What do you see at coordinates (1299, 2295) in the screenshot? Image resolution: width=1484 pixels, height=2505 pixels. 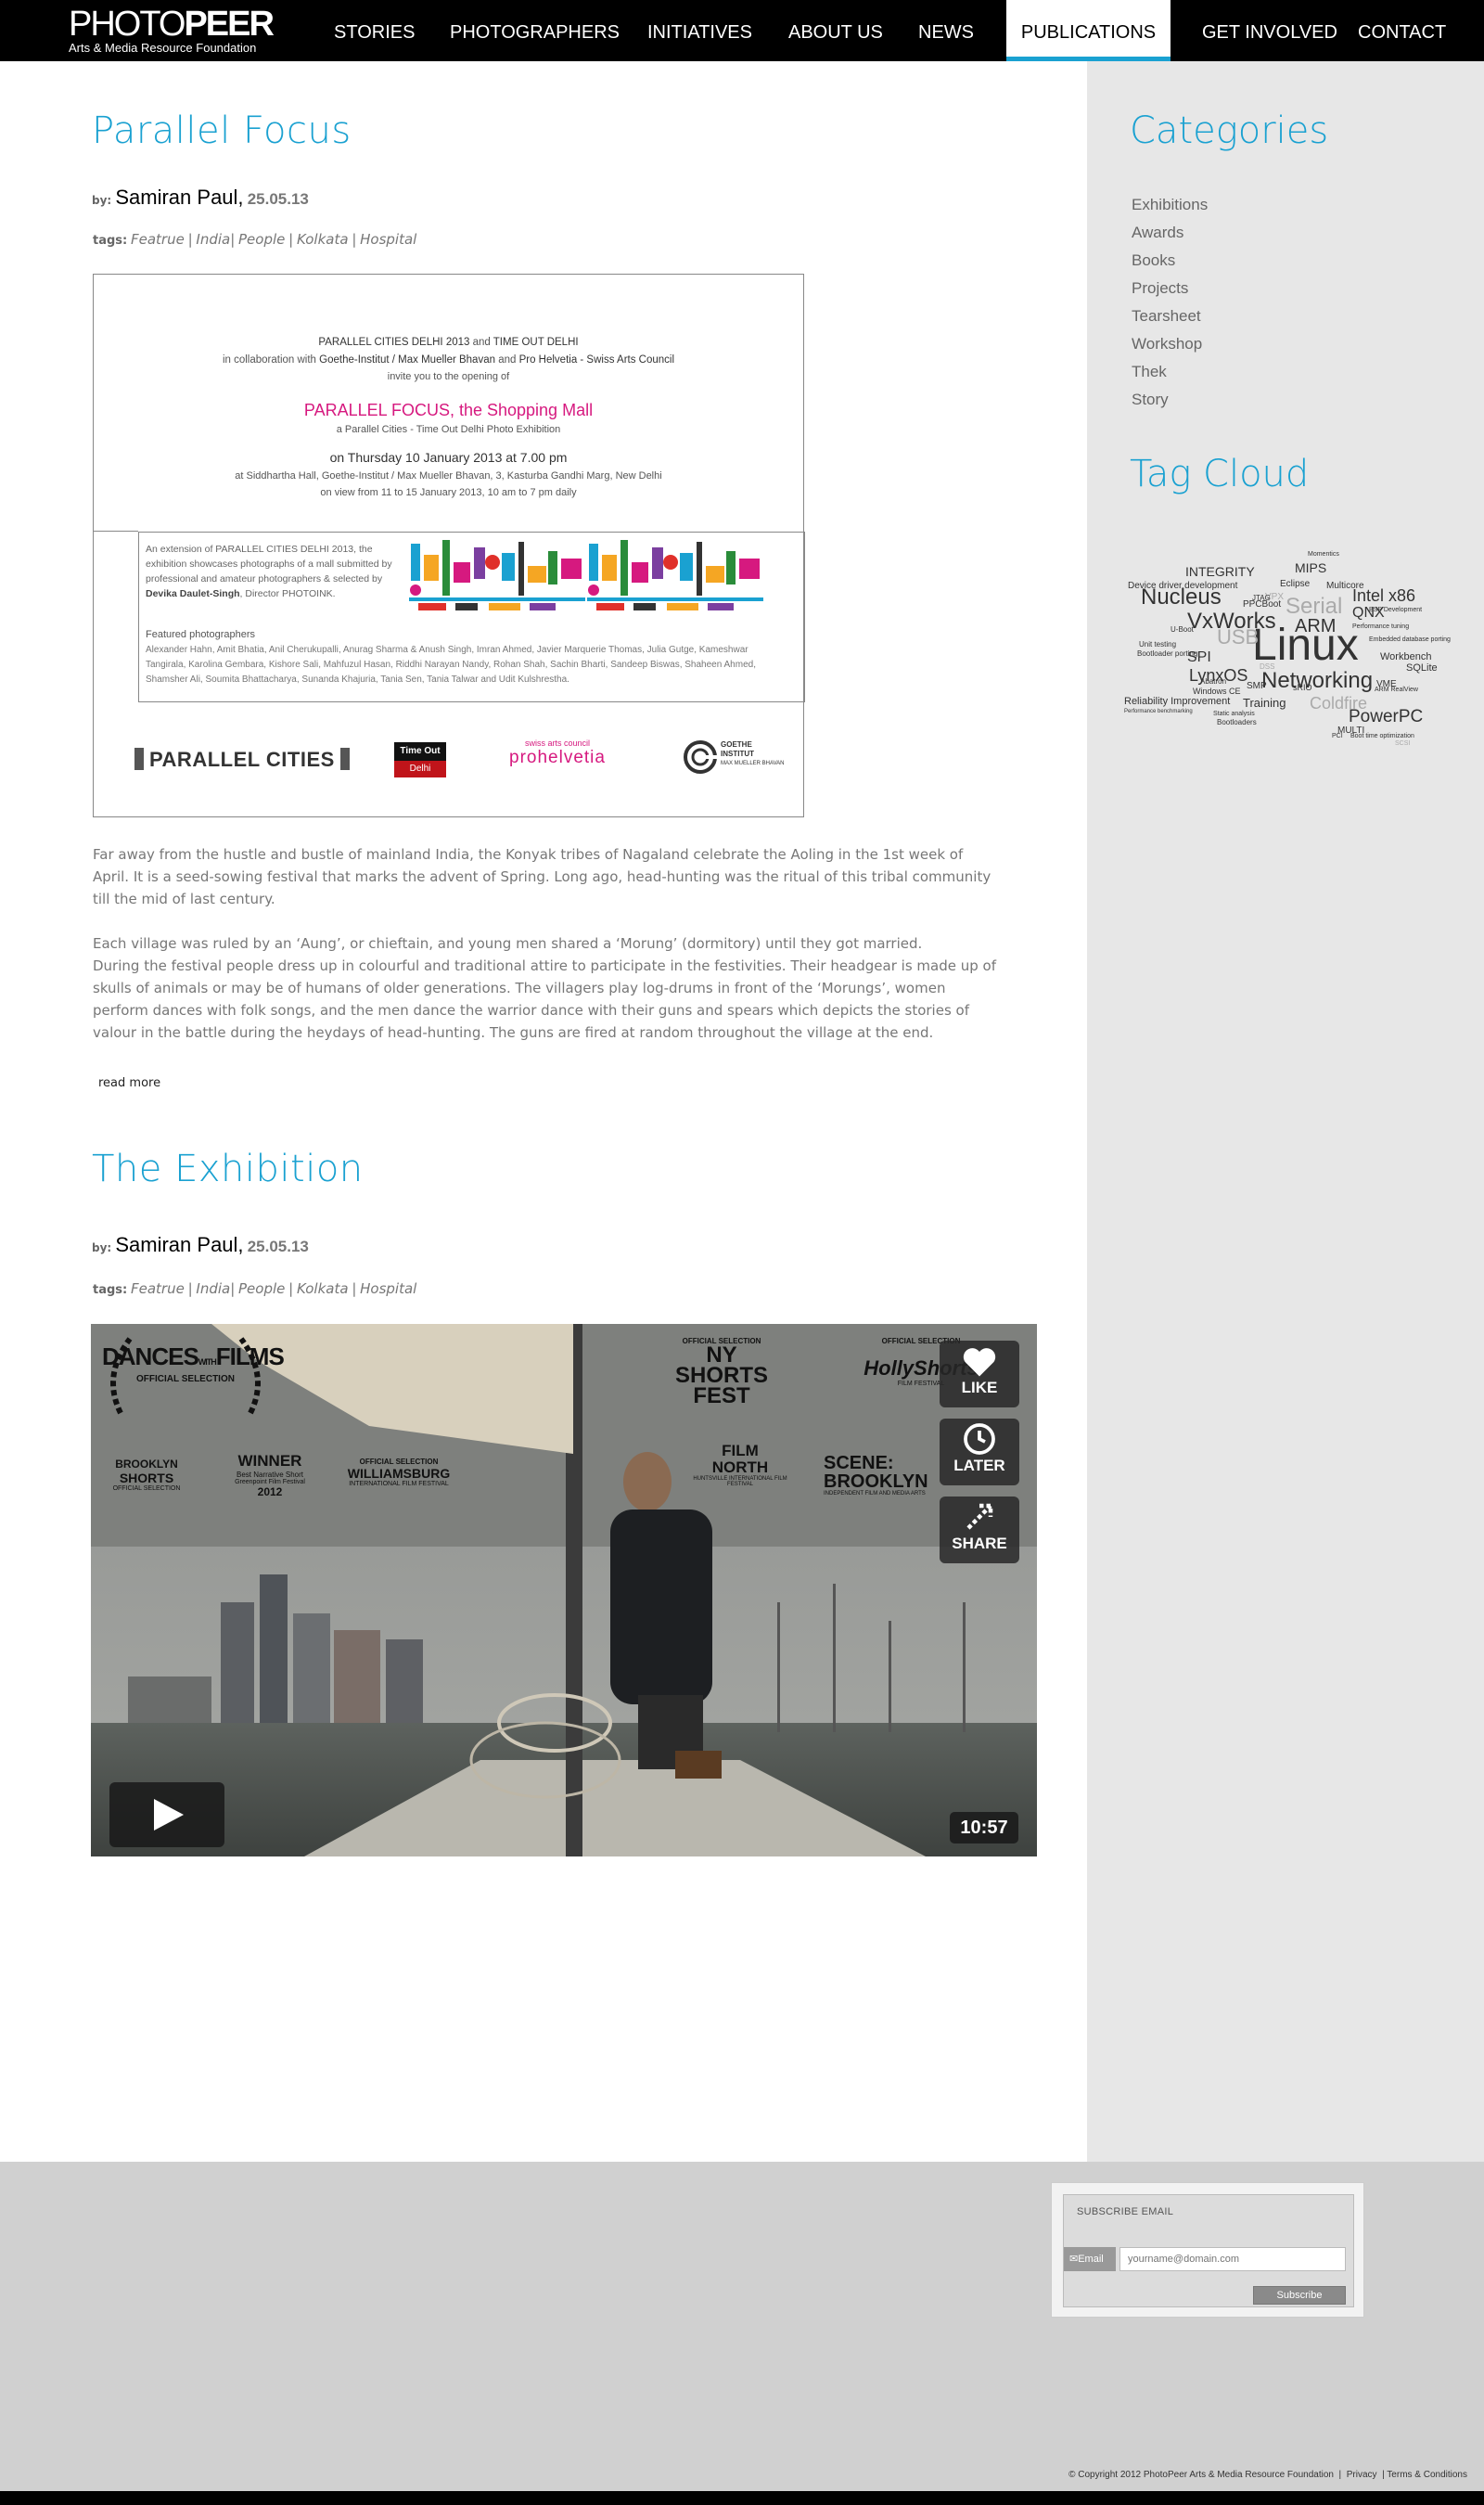 I see `subscribe-button: Subscribe` at bounding box center [1299, 2295].